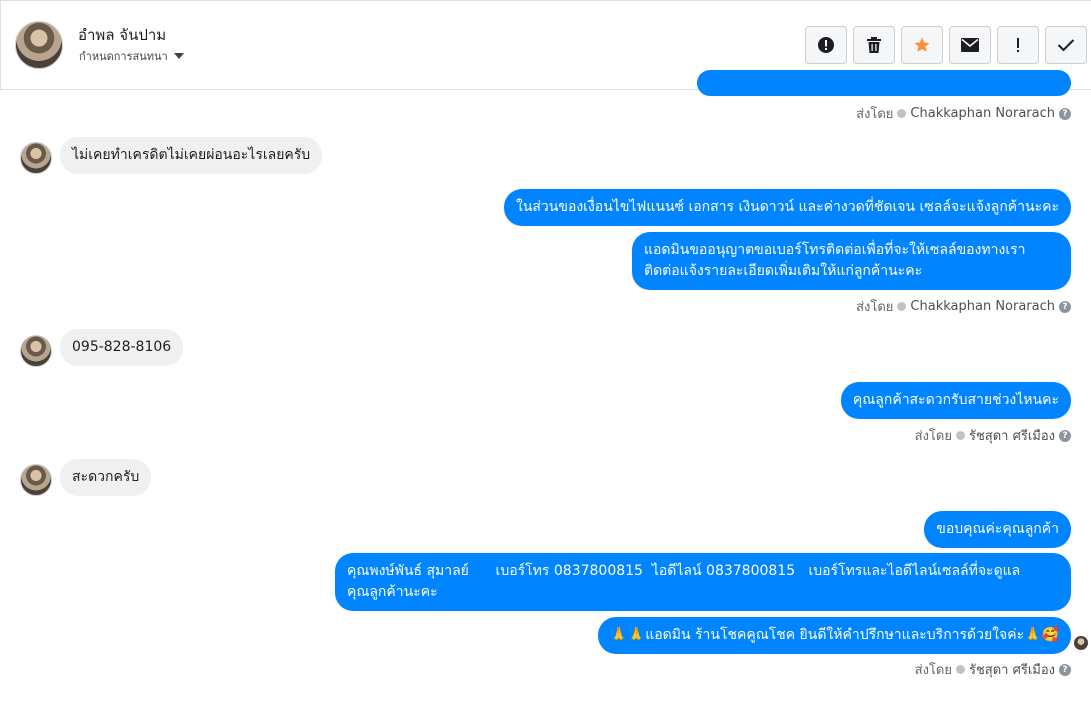 The width and height of the screenshot is (1091, 709). I want to click on star-icon, so click(922, 44).